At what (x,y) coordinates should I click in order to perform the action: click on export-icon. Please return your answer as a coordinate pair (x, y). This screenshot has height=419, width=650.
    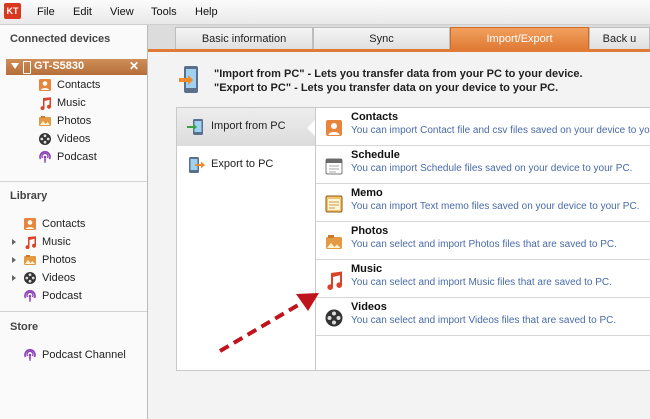
    Looking at the image, I should click on (197, 165).